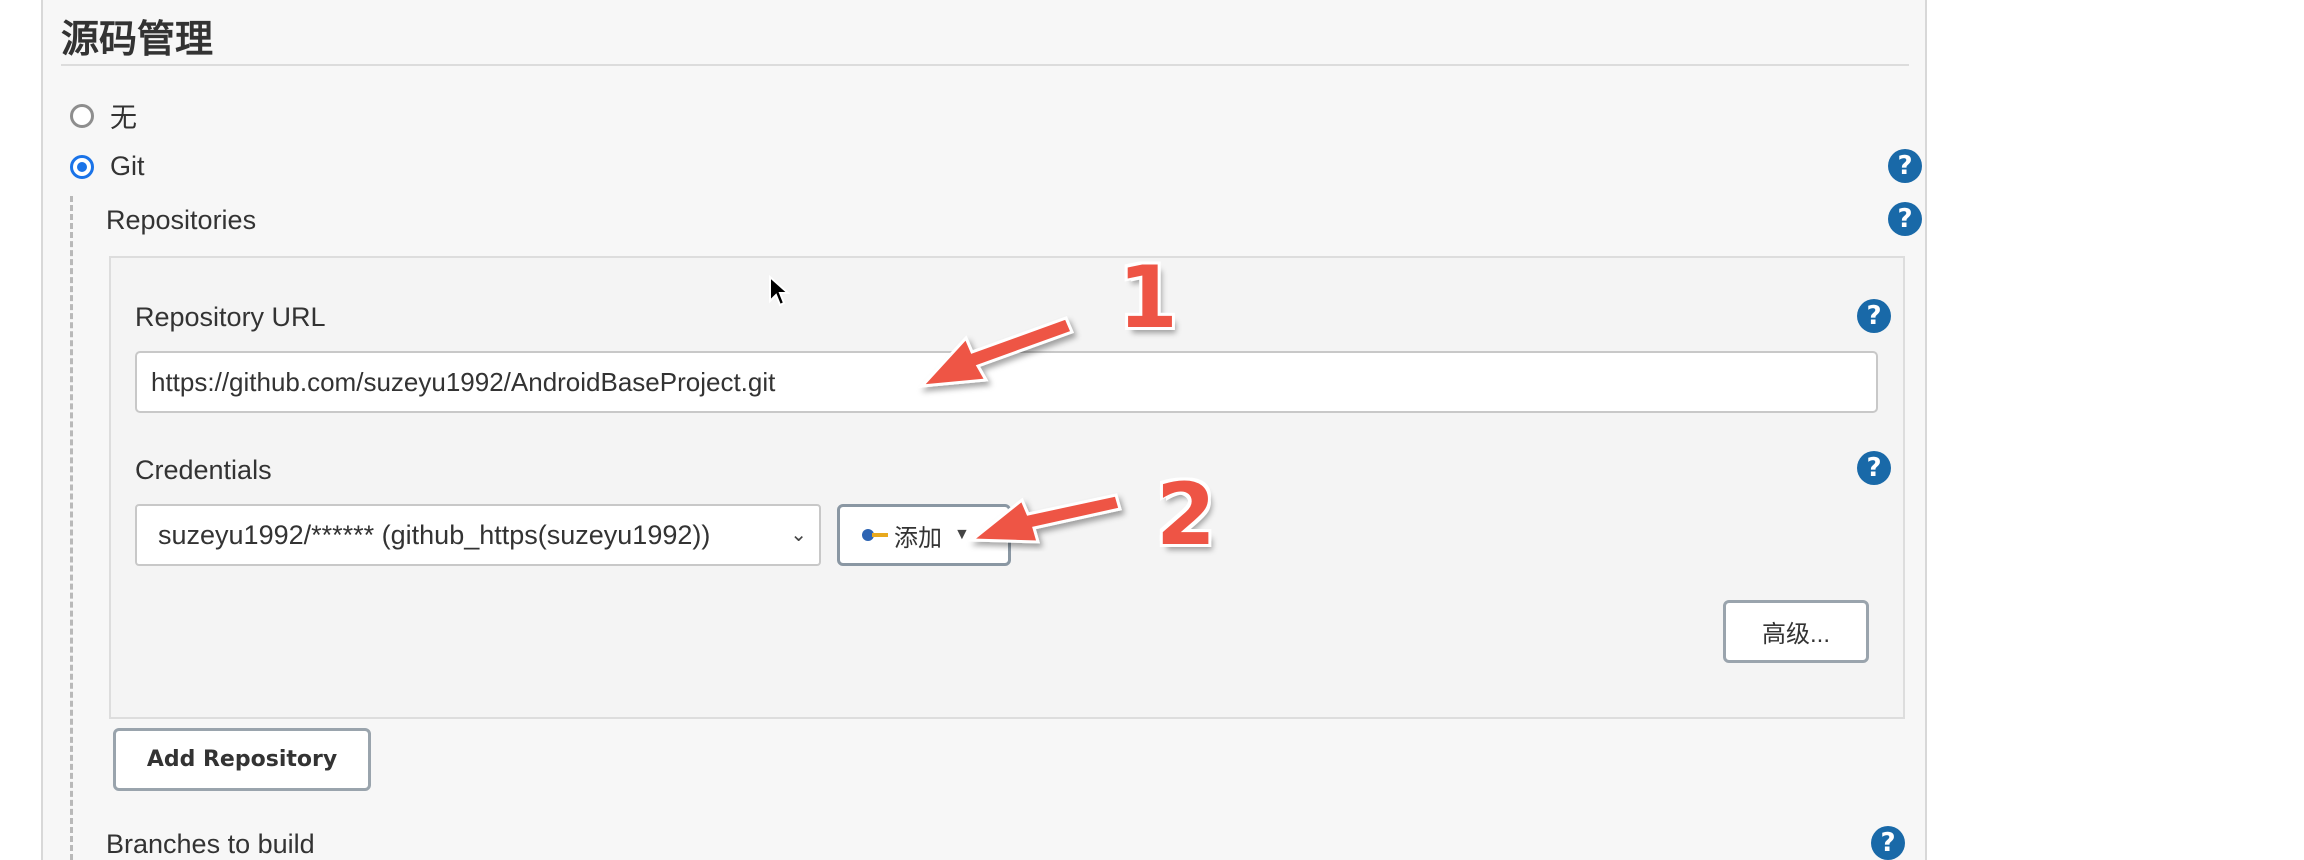  Describe the element at coordinates (82, 115) in the screenshot. I see `radio-none` at that location.